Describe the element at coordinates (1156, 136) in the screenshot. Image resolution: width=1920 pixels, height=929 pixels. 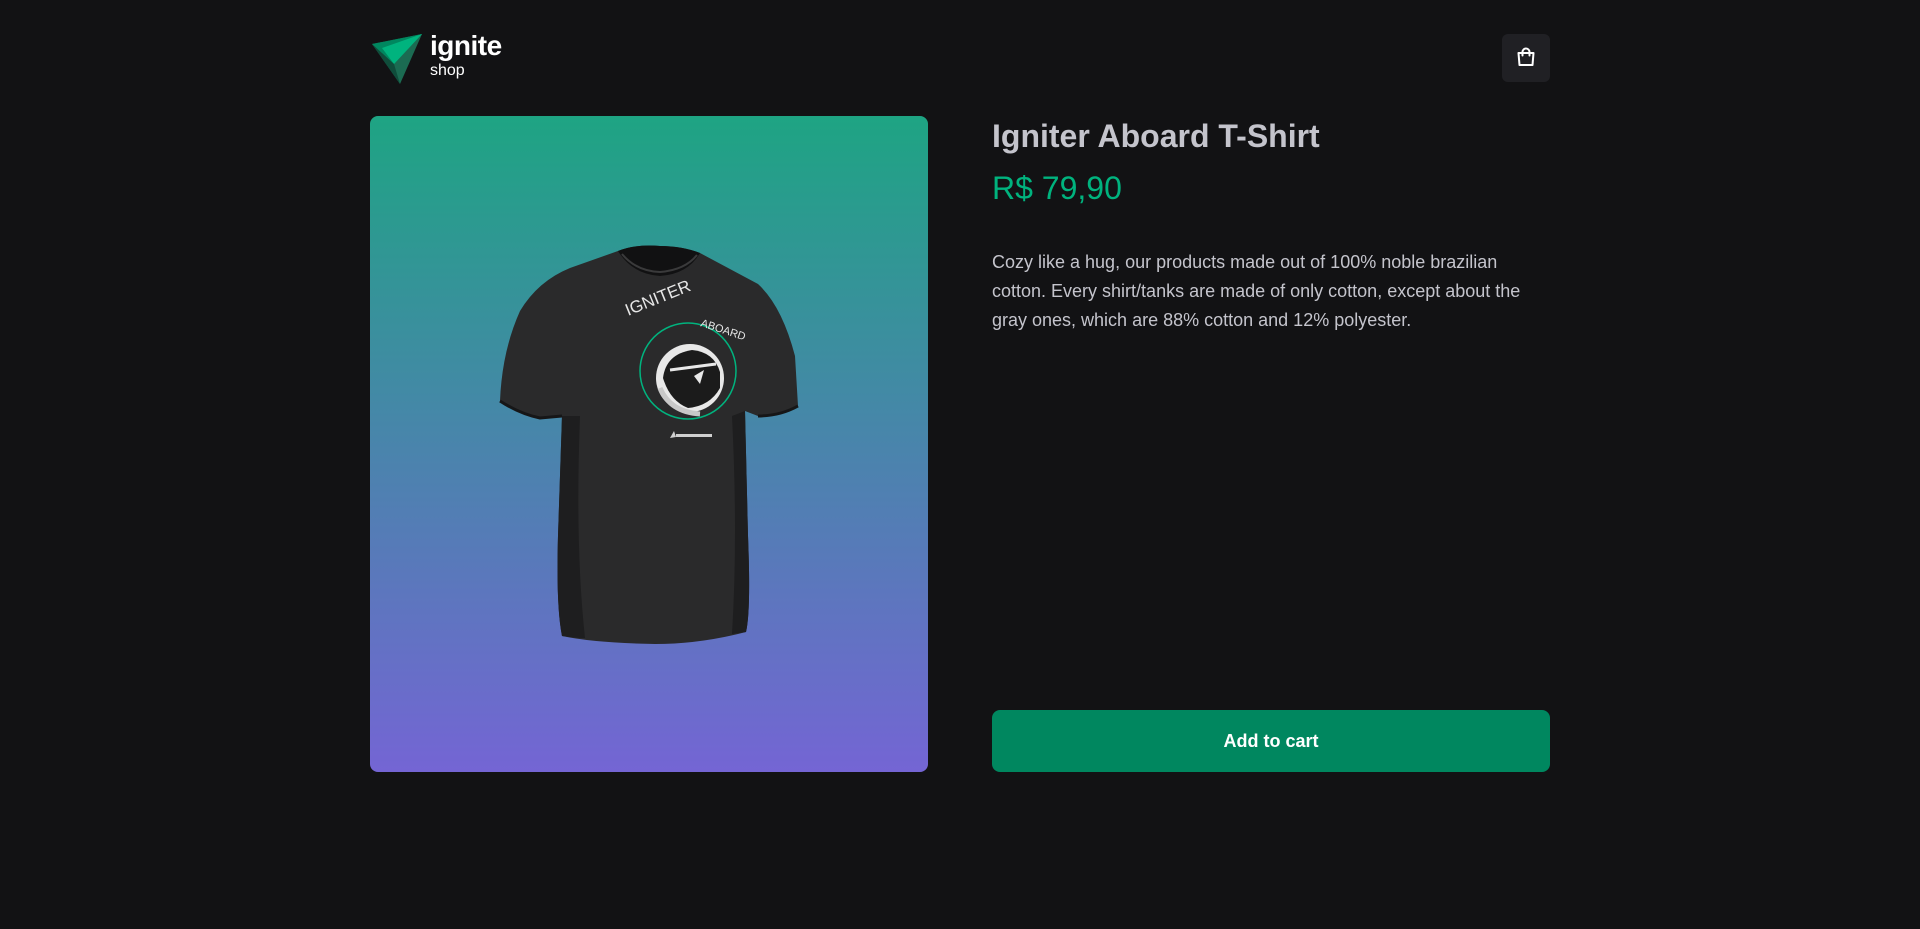
I see `product-title: Igniter Aboard T-Shirt` at that location.